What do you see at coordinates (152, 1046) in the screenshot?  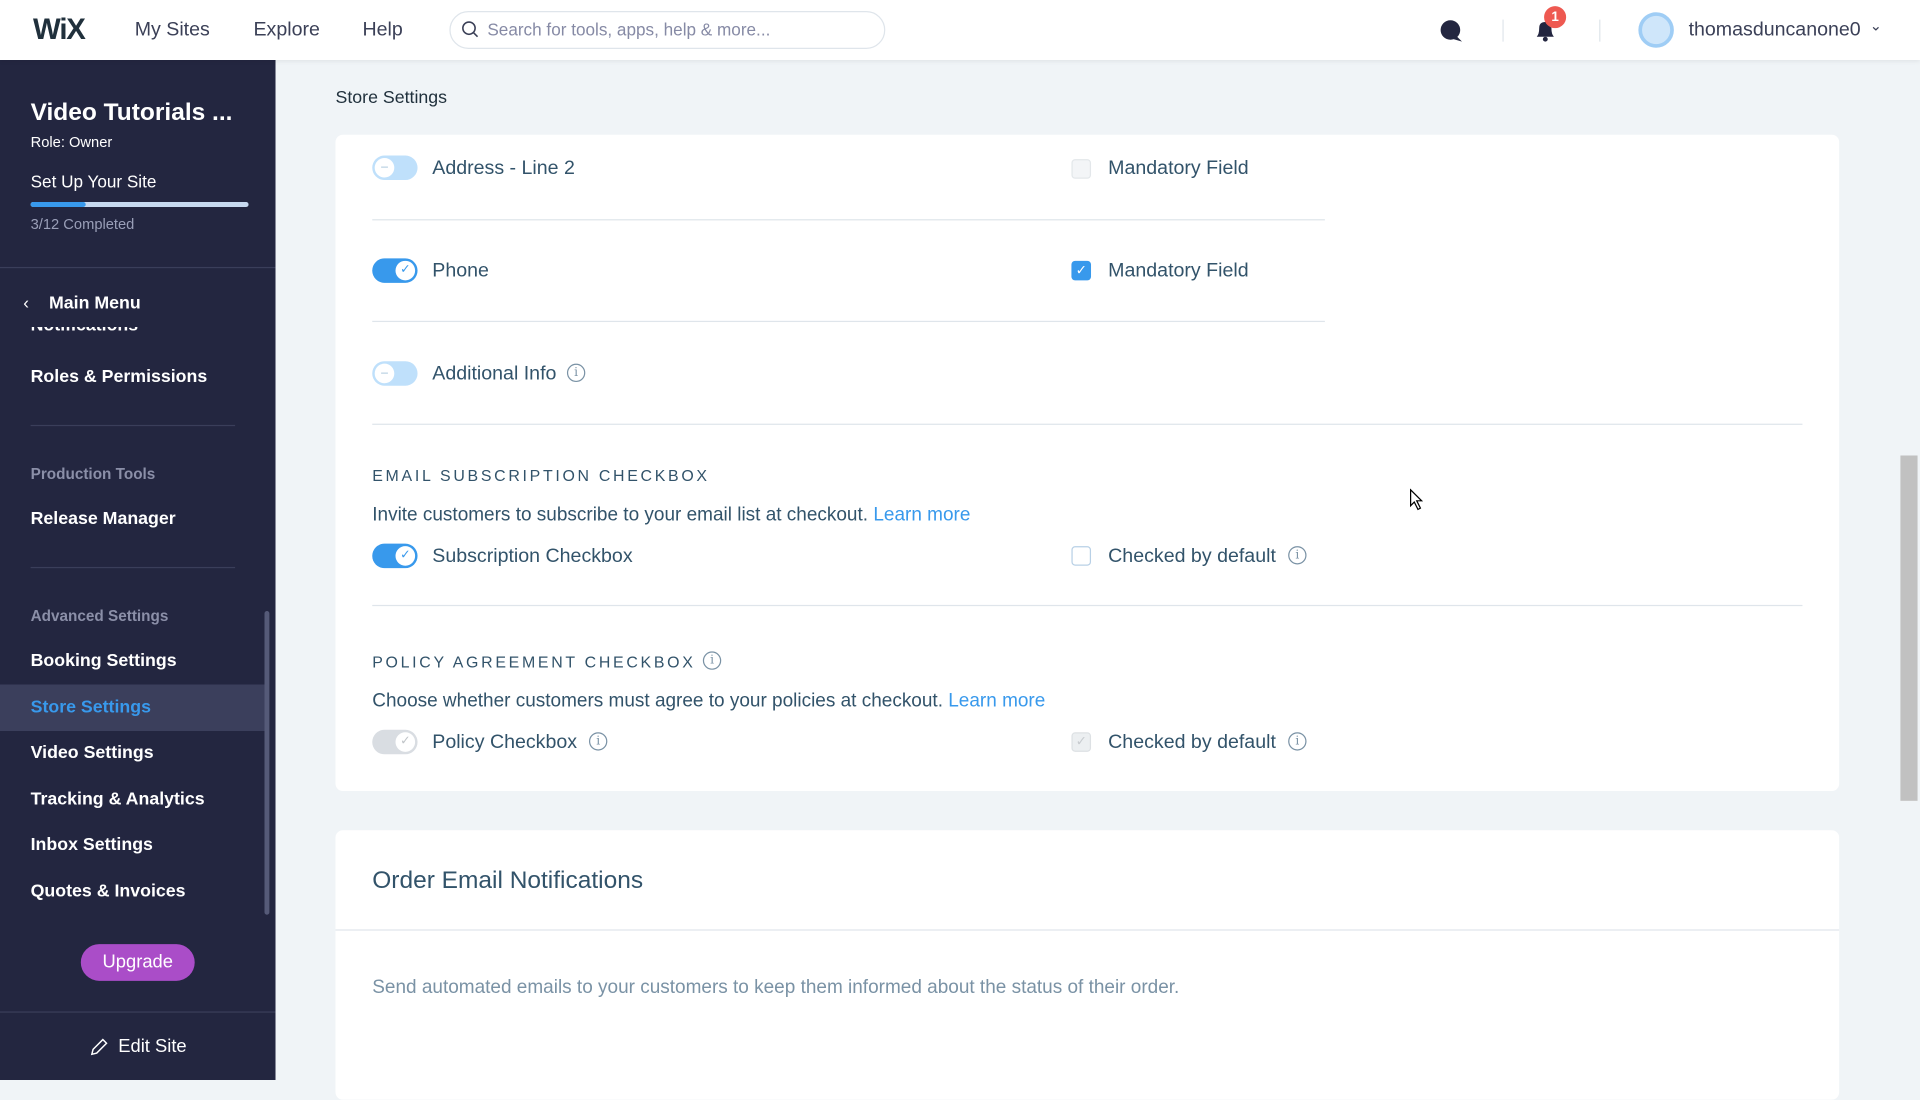 I see `edit-site-label: Edit Site` at bounding box center [152, 1046].